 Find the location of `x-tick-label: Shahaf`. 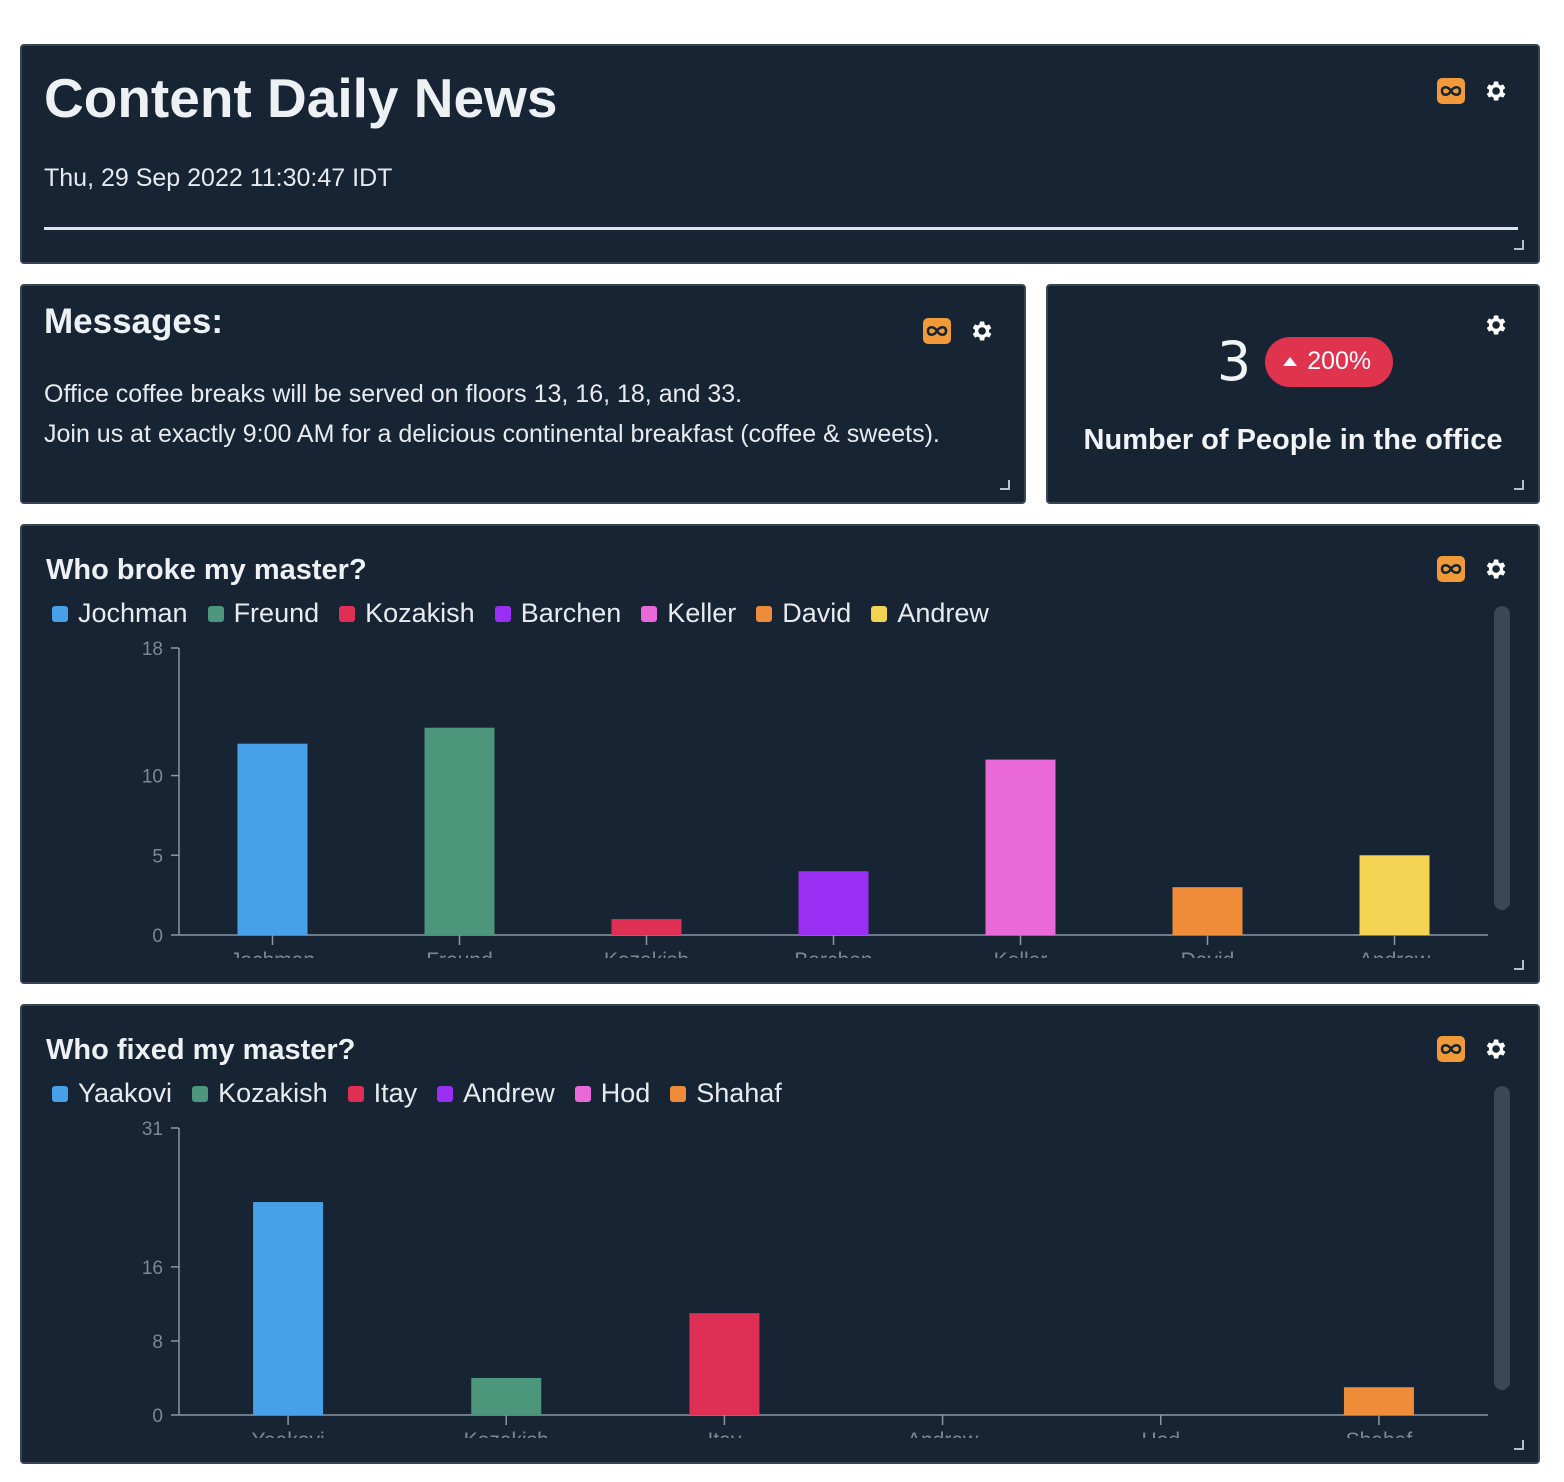

x-tick-label: Shahaf is located at coordinates (1379, 1433).